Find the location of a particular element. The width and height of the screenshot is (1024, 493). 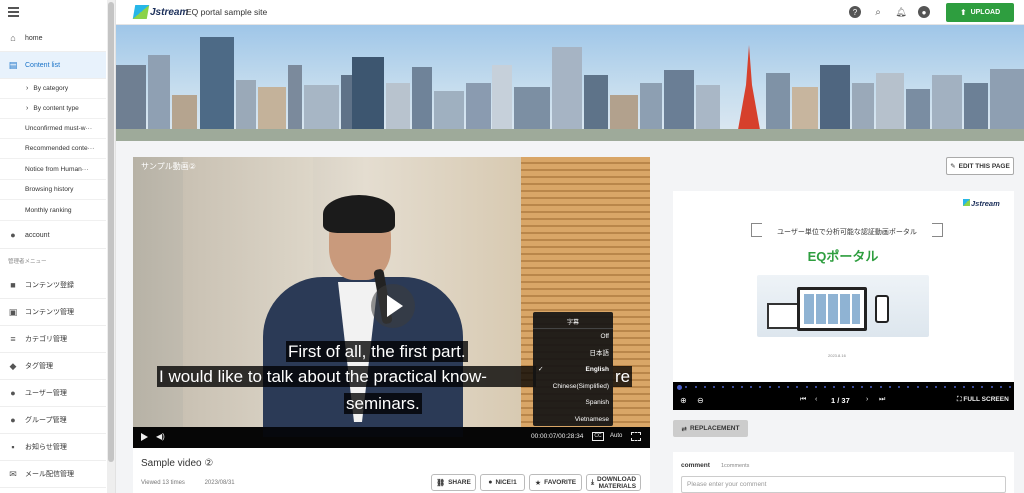

zoom-out-icon: ⊖ is located at coordinates (700, 400).